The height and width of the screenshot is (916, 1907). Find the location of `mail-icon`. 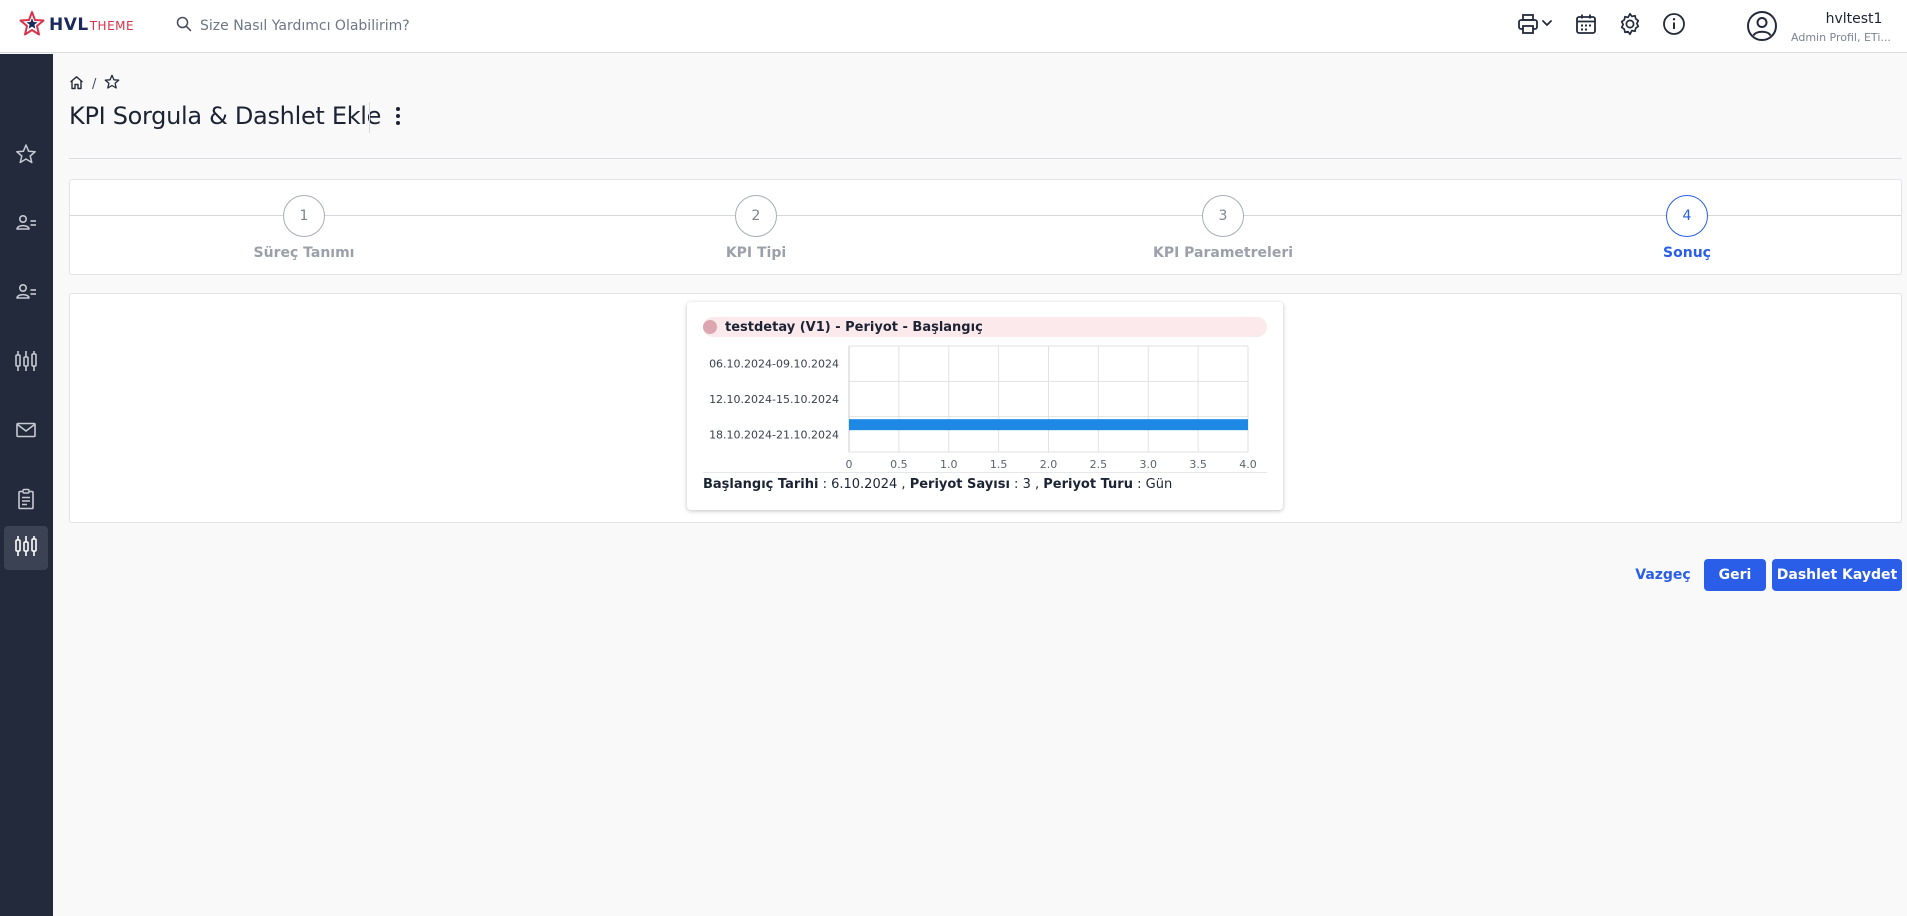

mail-icon is located at coordinates (26, 432).